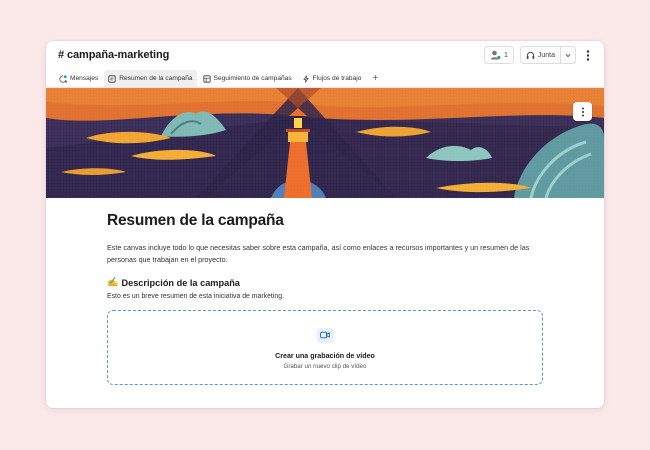 This screenshot has height=450, width=650. I want to click on headphones-icon, so click(530, 55).